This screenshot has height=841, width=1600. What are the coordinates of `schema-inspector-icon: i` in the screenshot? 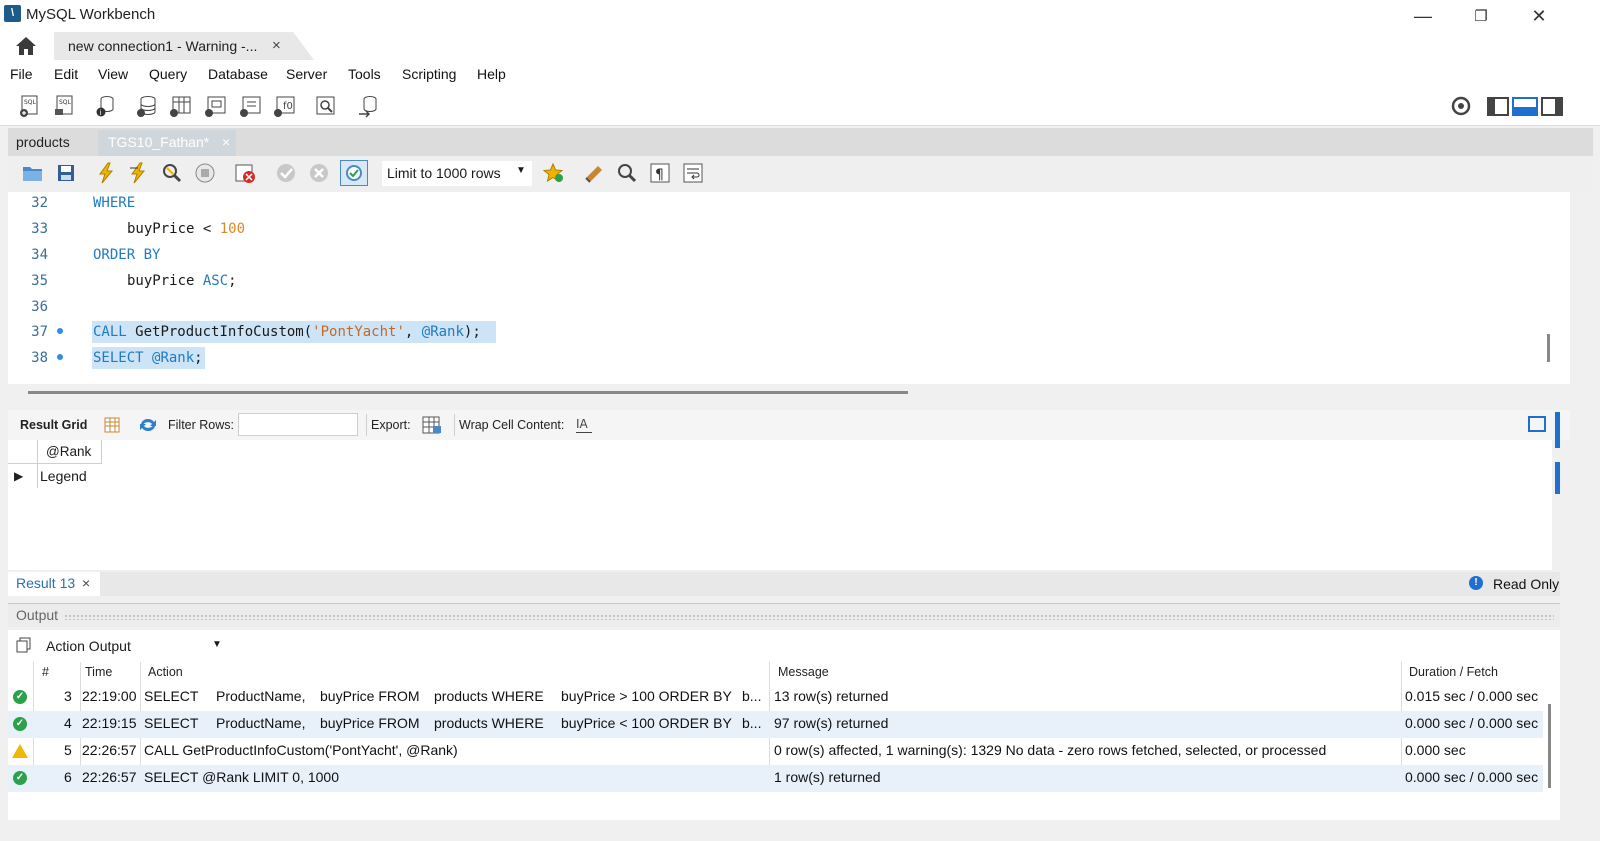 It's located at (105, 106).